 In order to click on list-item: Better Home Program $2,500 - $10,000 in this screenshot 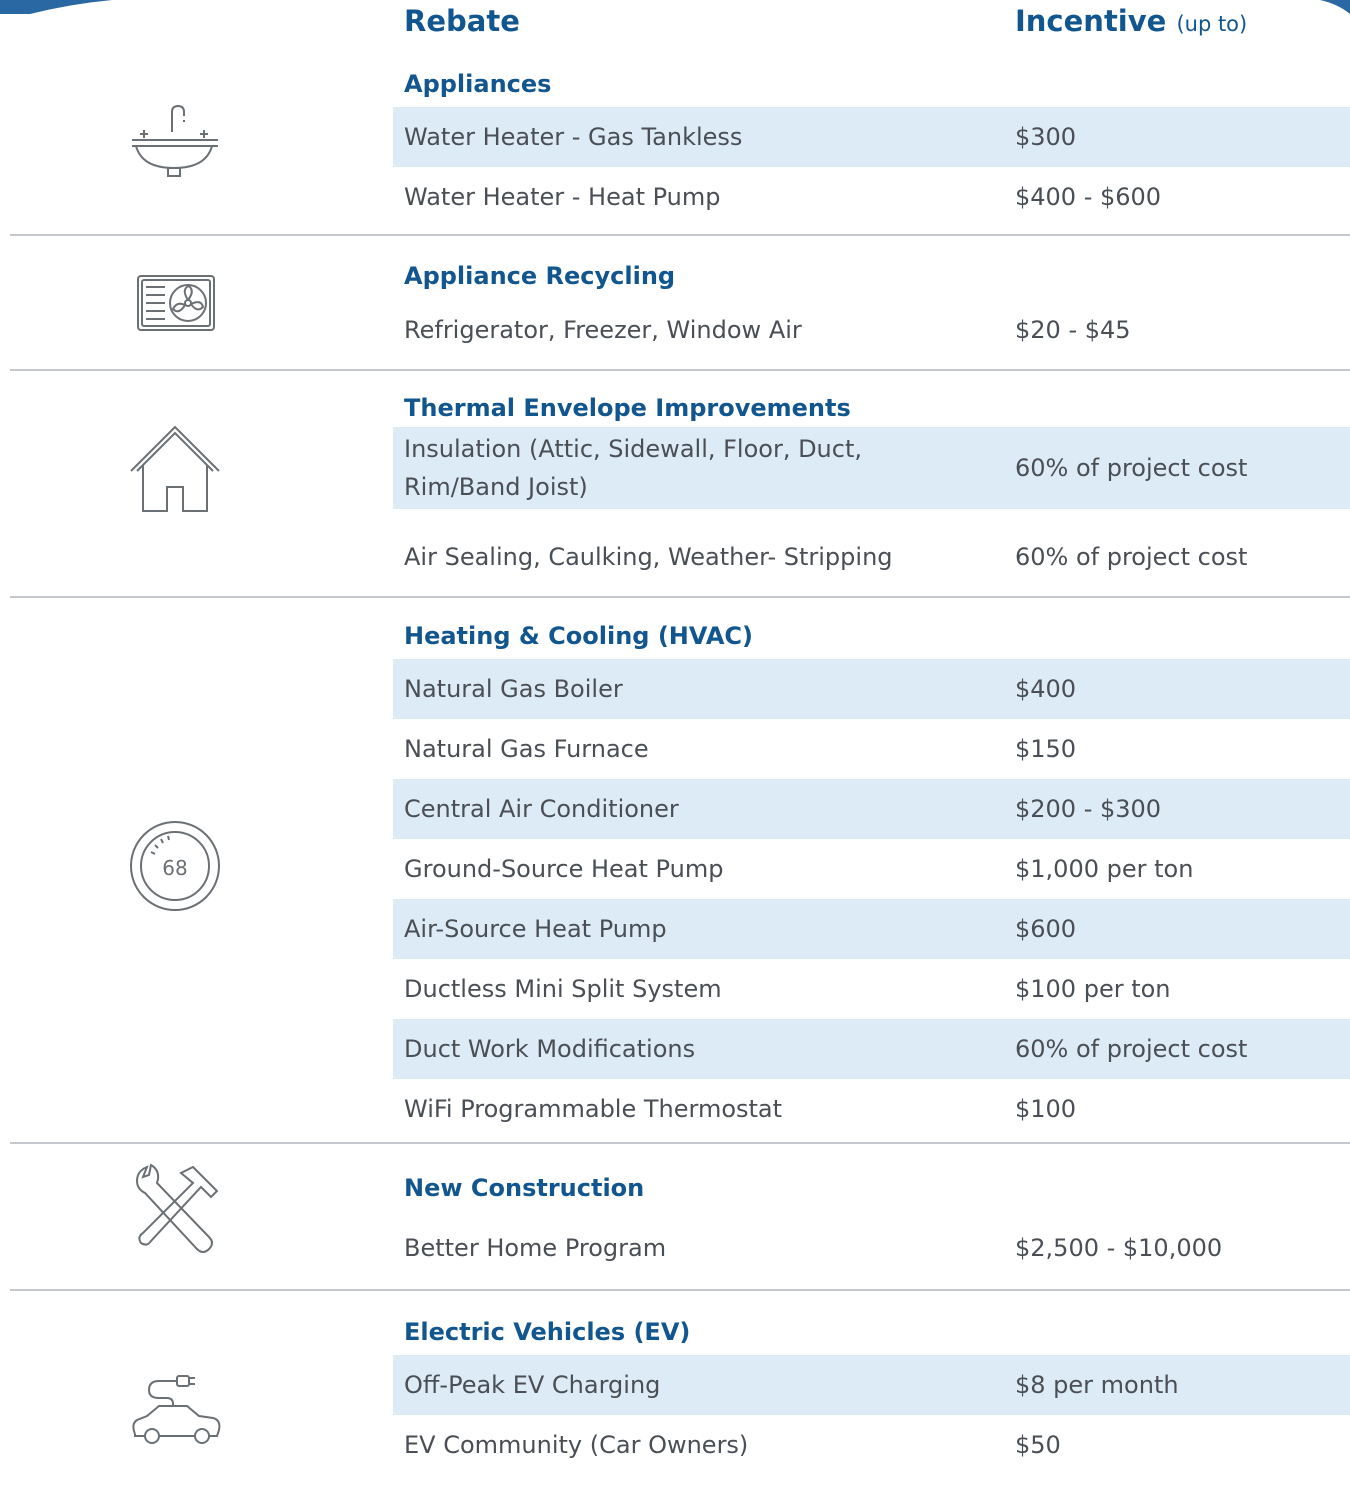, I will do `click(871, 1248)`.